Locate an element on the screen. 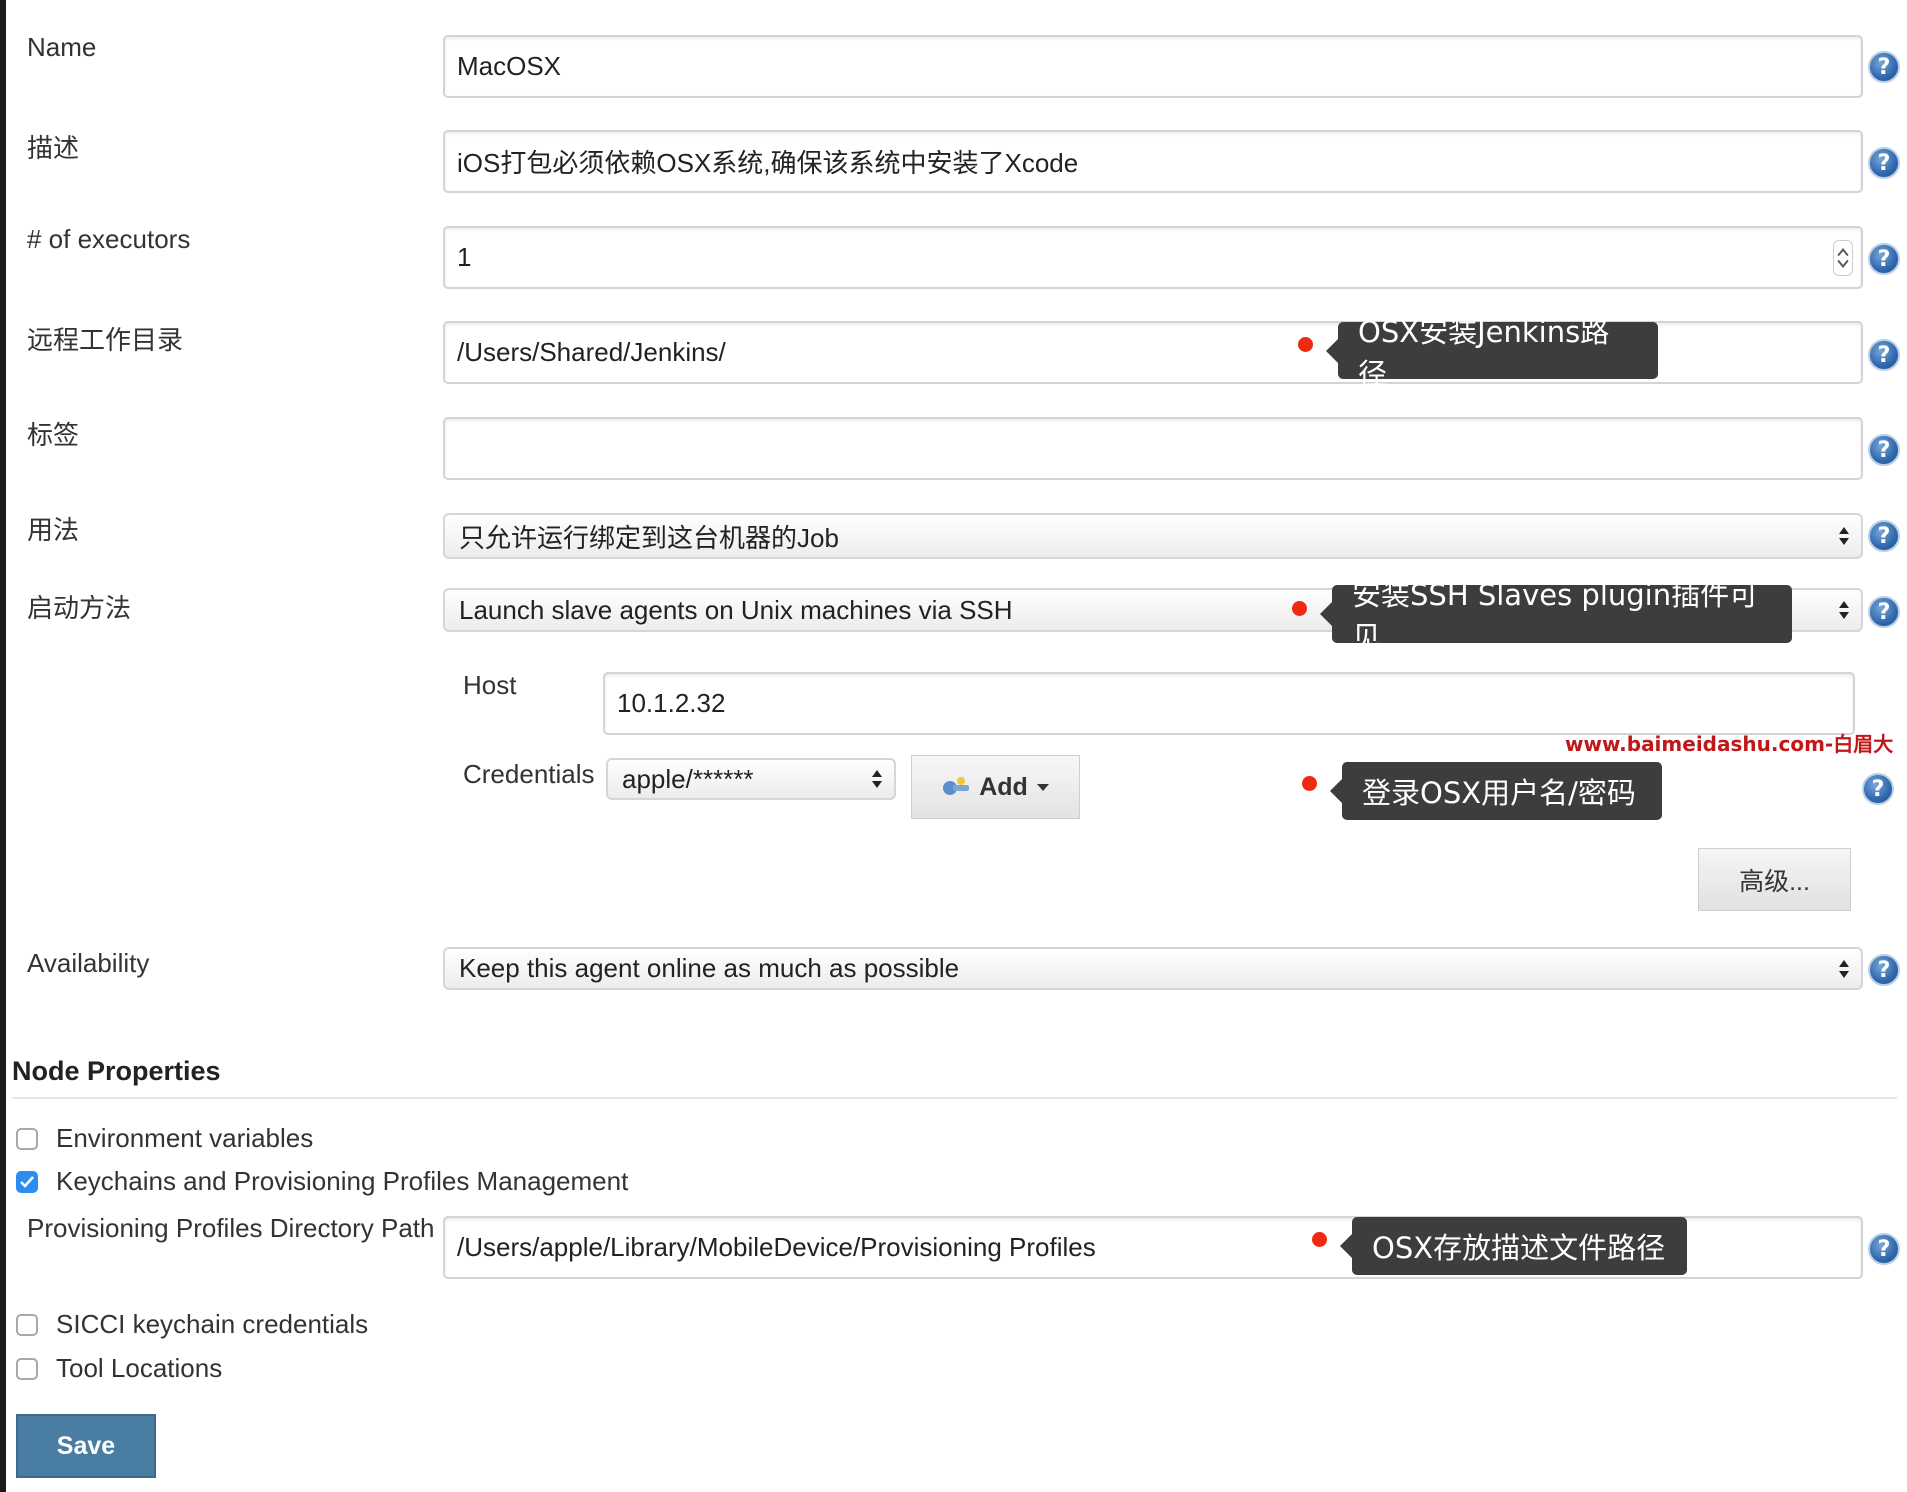 This screenshot has width=1907, height=1492. section-divider is located at coordinates (954, 1098).